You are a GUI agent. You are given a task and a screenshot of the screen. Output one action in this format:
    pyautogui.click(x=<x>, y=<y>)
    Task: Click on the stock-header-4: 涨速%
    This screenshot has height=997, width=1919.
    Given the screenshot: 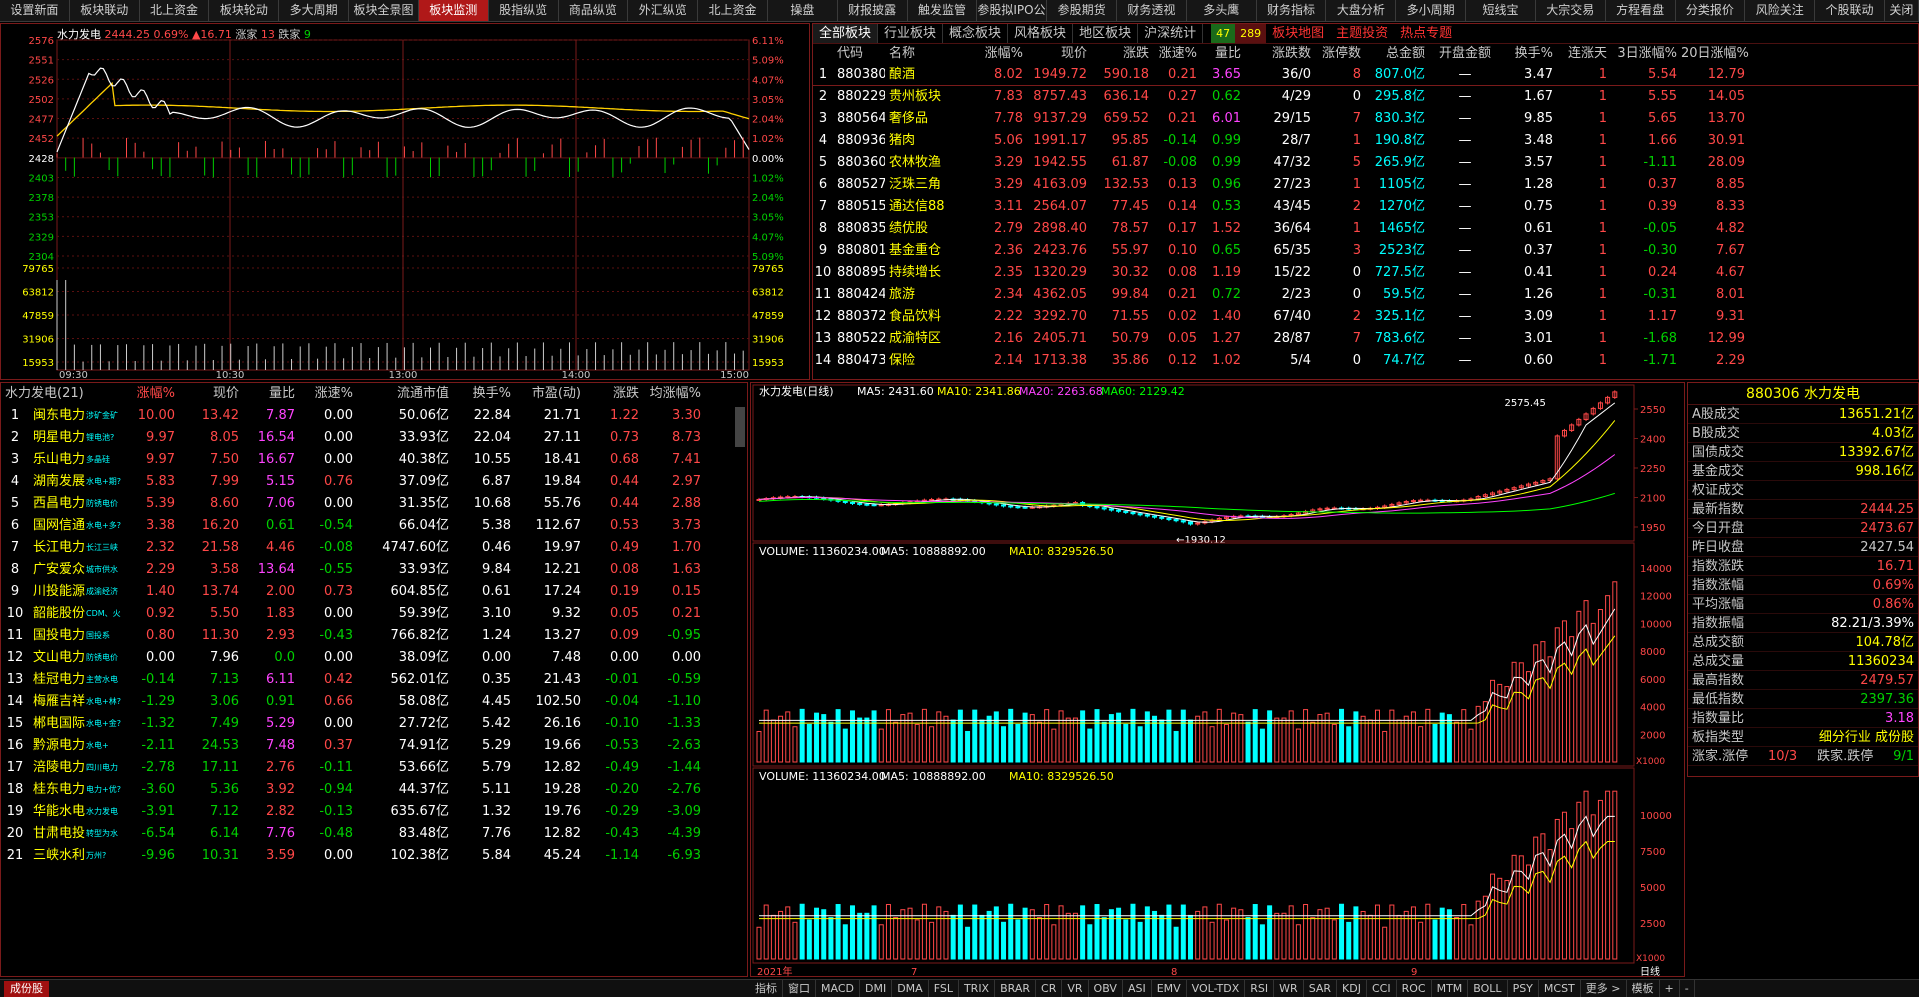 What is the action you would take?
    pyautogui.click(x=328, y=394)
    